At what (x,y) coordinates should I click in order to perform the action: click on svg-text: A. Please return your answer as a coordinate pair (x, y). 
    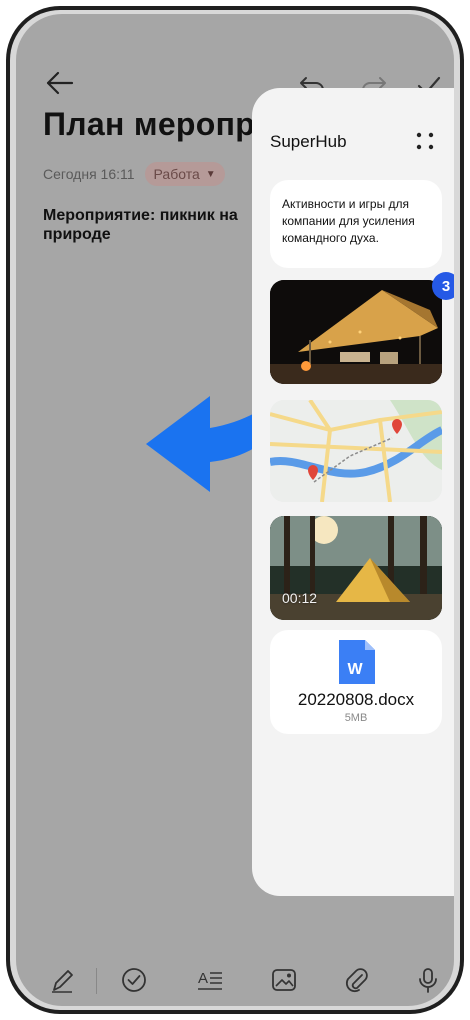
    Looking at the image, I should click on (203, 978).